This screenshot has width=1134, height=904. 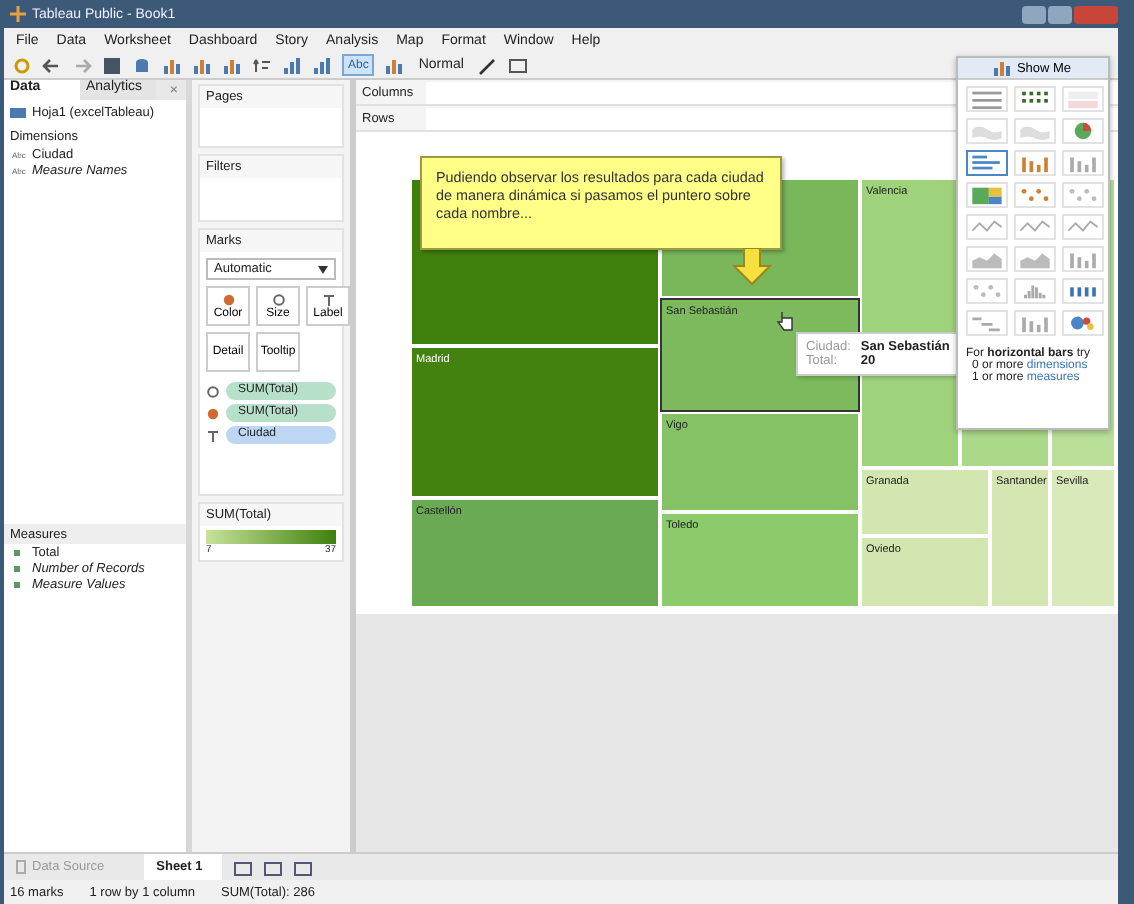 What do you see at coordinates (271, 537) in the screenshot?
I see `color-gradient` at bounding box center [271, 537].